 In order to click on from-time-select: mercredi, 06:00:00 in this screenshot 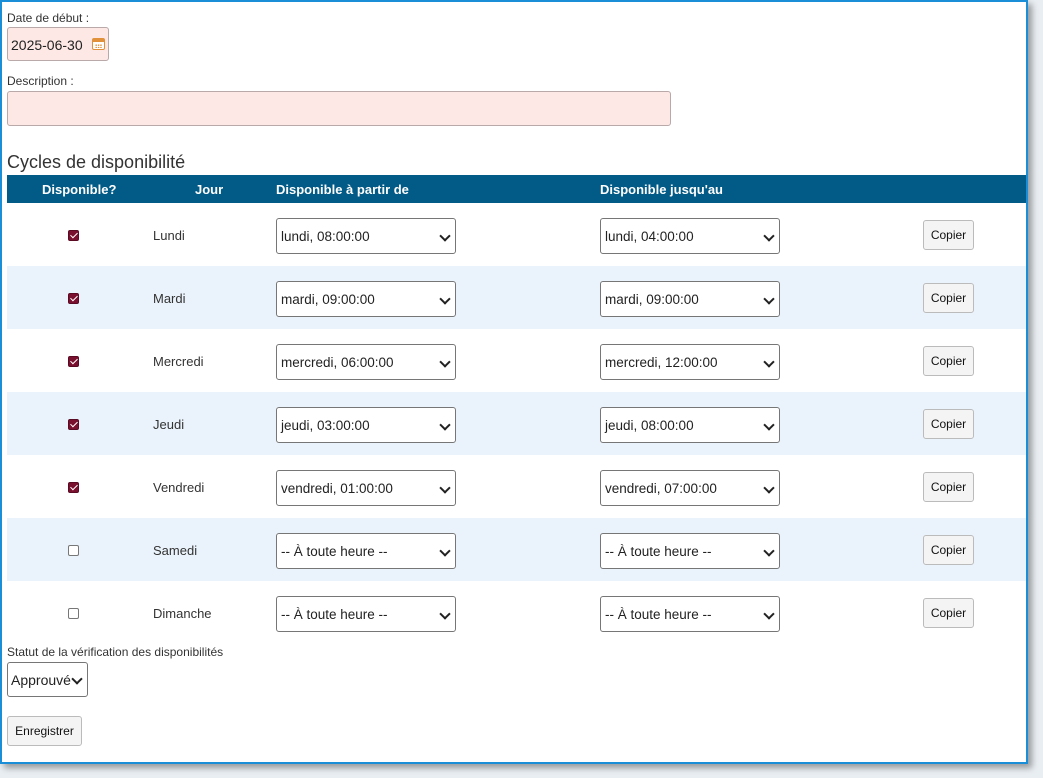, I will do `click(366, 362)`.